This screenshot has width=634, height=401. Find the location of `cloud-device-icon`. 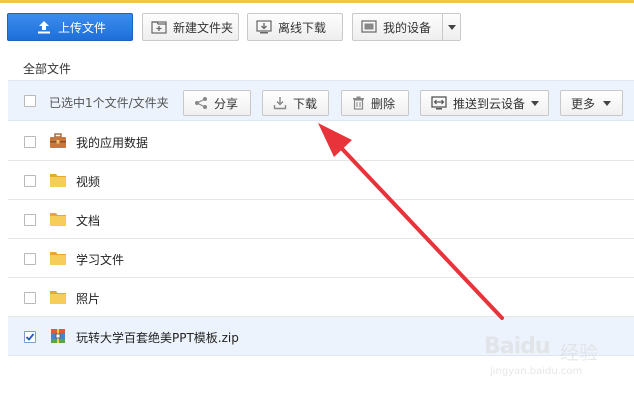

cloud-device-icon is located at coordinates (439, 103).